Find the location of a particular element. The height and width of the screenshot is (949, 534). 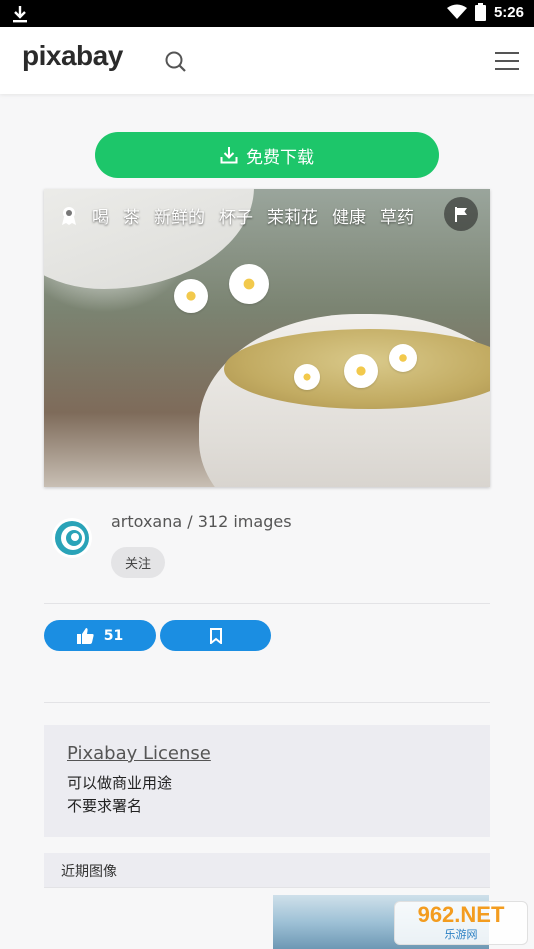

hamburger-menu-icon is located at coordinates (507, 61).